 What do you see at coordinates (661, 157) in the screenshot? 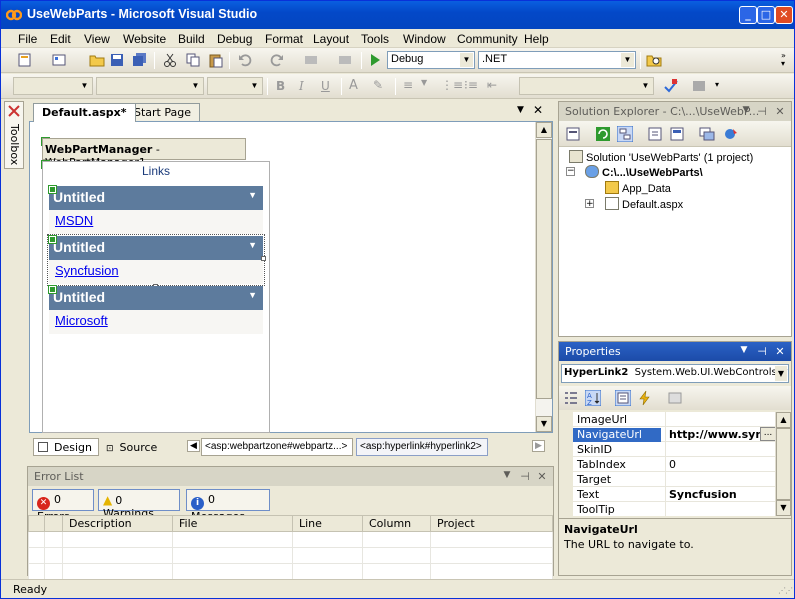
I see `tree-item-solution: Solution 'UseWebParts' (1 project)` at bounding box center [661, 157].